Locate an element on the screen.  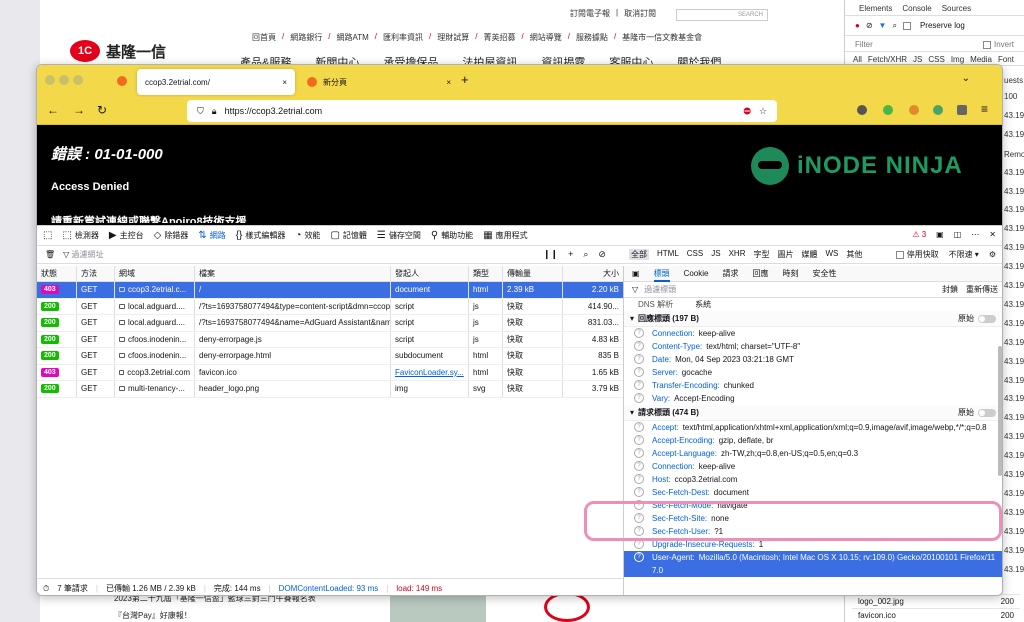
pocket-icon is located at coordinates (862, 110).